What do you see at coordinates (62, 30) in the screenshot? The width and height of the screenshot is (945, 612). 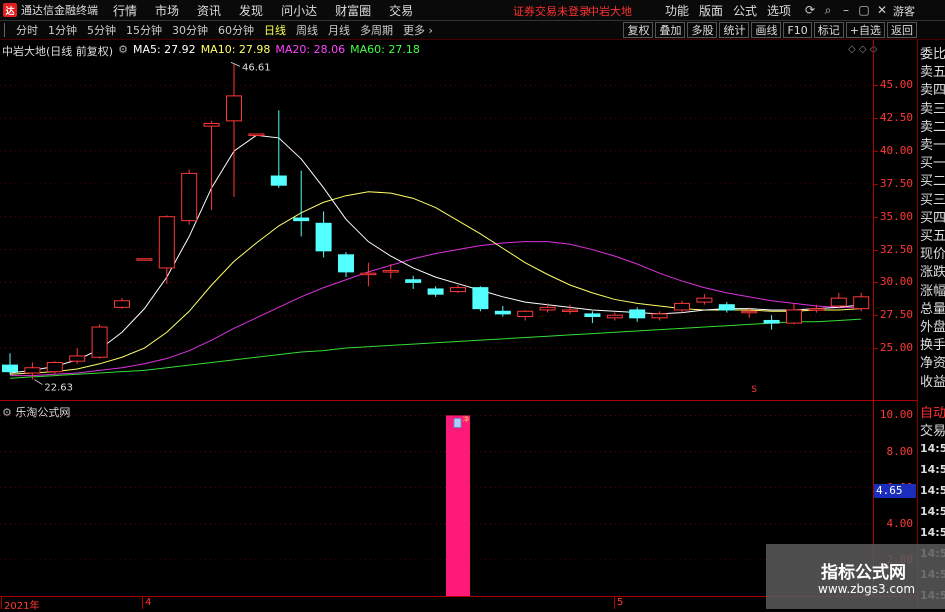 I see `period-tab-1: 1分钟` at bounding box center [62, 30].